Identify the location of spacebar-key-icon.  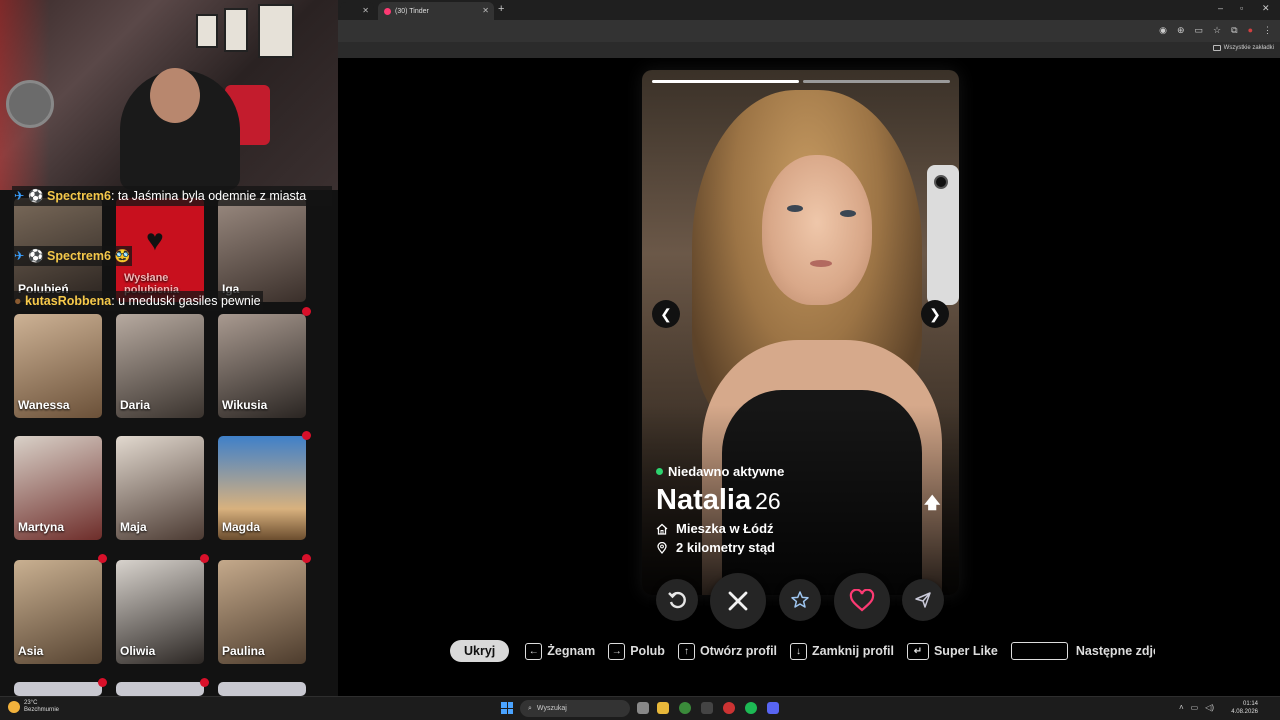
(1039, 651).